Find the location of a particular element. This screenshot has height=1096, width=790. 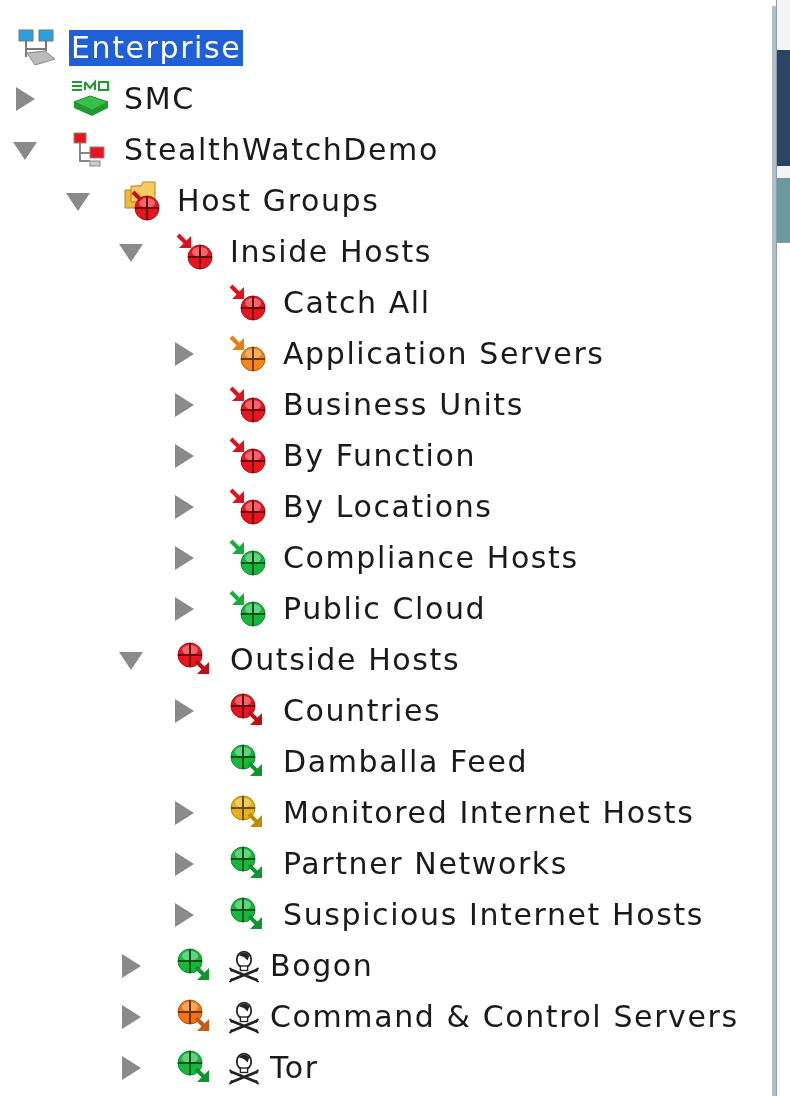

tree-item: Inside Hosts is located at coordinates (331, 251).